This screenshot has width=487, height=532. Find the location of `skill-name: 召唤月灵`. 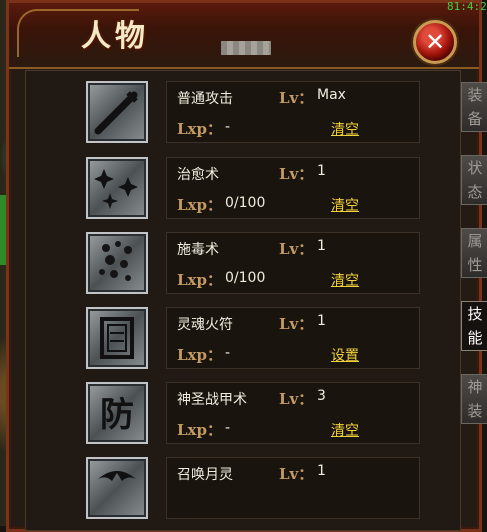

skill-name: 召唤月灵 is located at coordinates (205, 475).